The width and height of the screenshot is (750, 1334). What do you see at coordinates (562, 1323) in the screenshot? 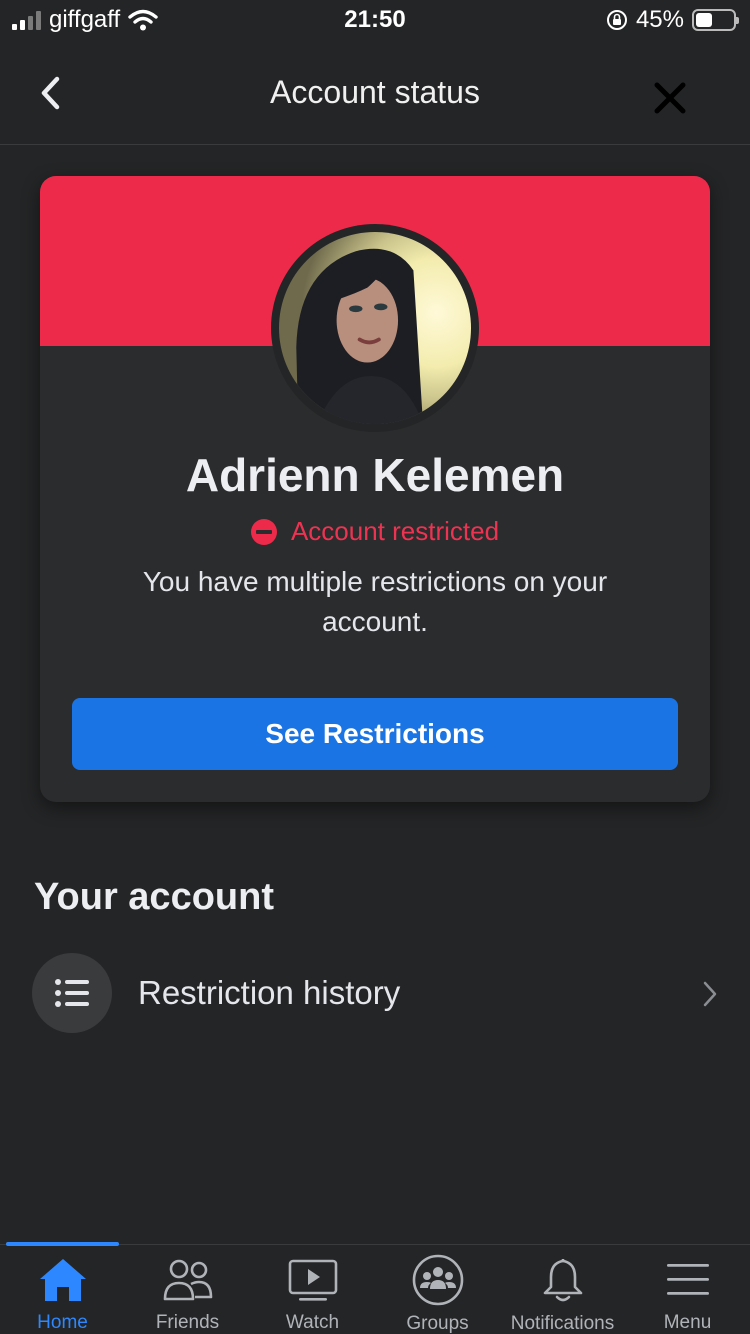
I see `nav-notifications-label: Notifications` at bounding box center [562, 1323].